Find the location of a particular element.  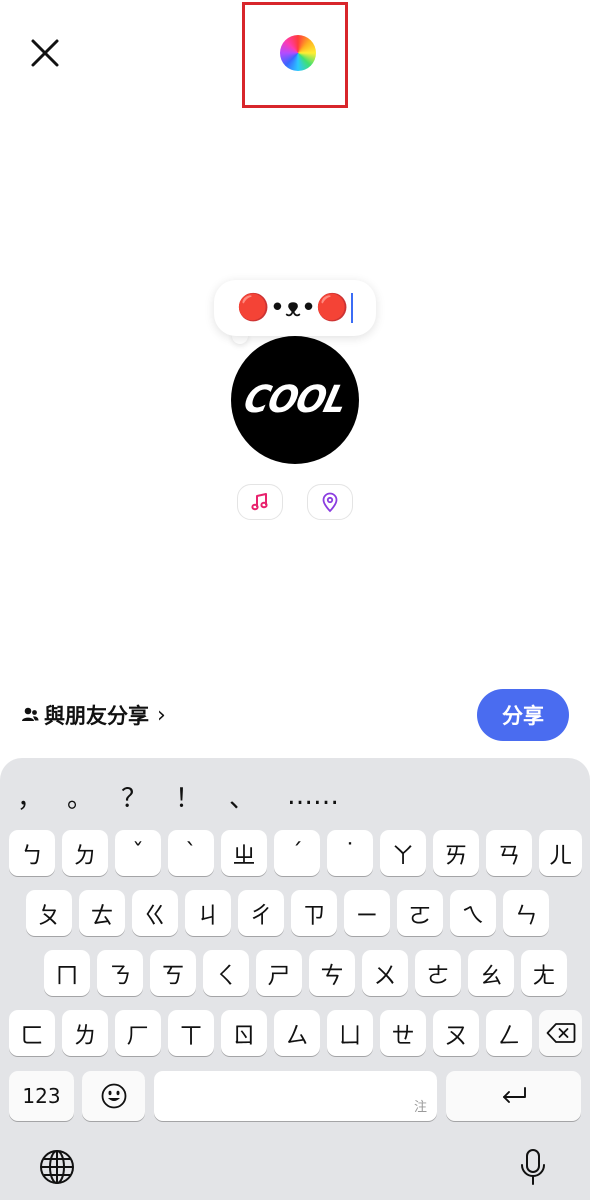

bopomofo-key: ㄓ is located at coordinates (244, 853).